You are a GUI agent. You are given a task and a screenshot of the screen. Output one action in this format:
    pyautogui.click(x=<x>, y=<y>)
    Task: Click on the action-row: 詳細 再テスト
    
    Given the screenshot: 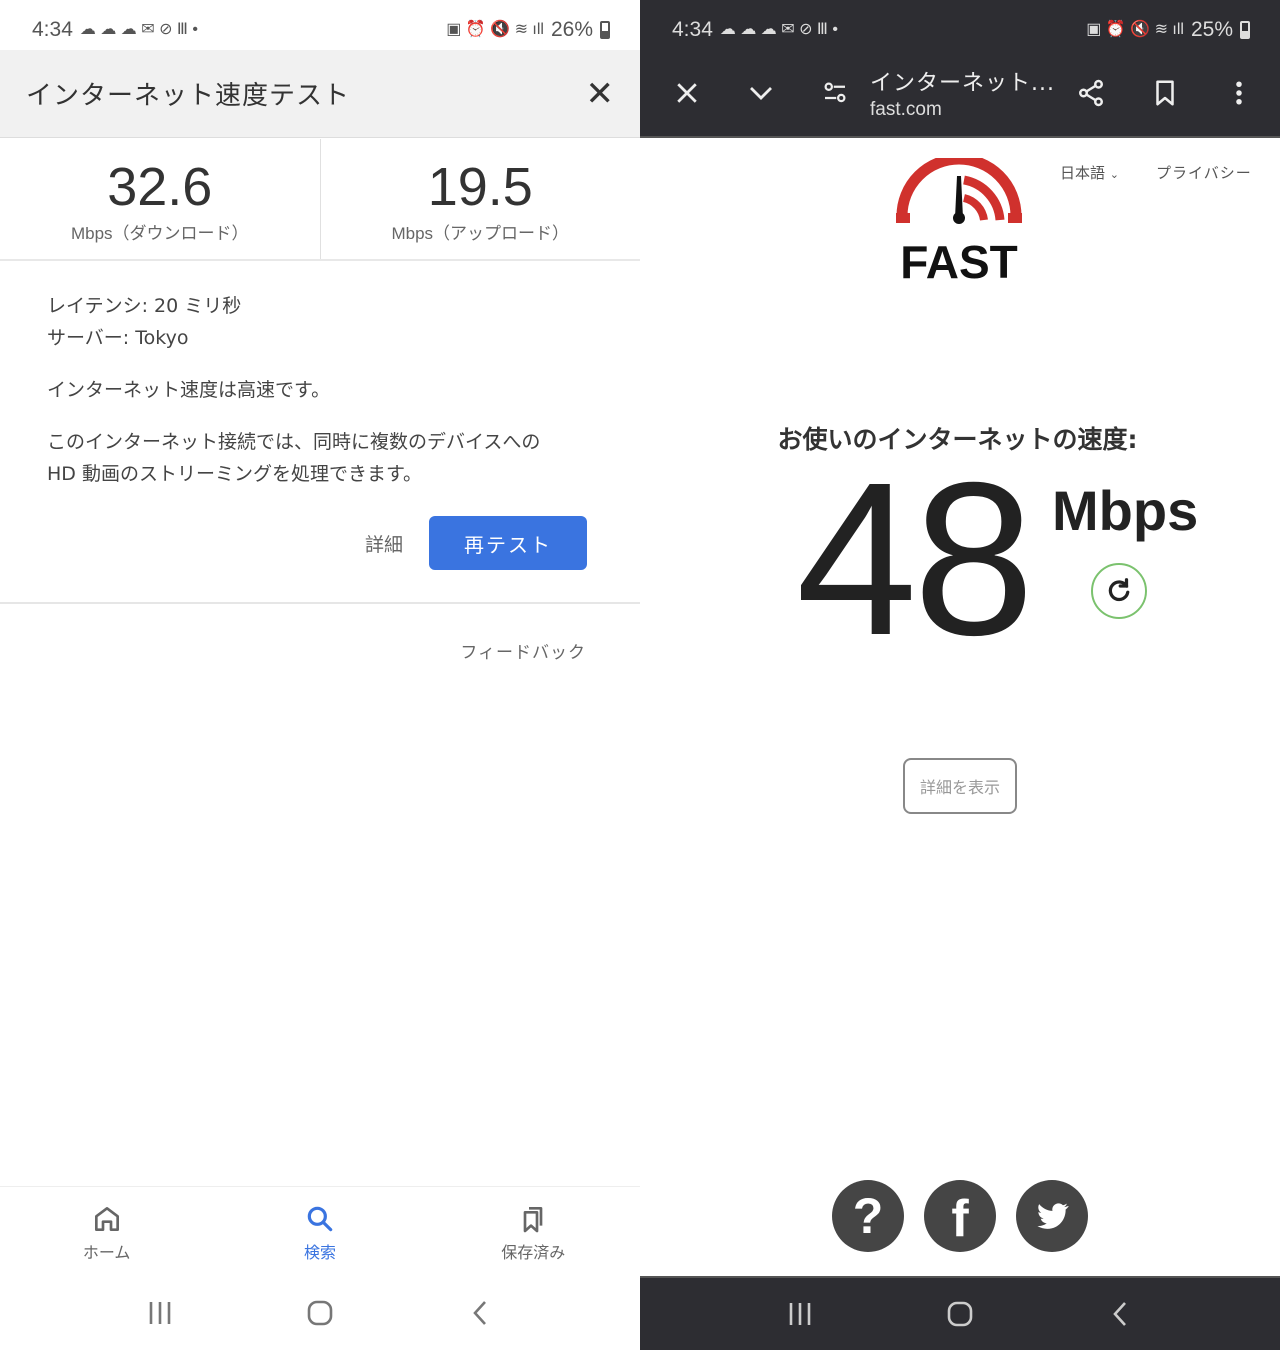 What is the action you would take?
    pyautogui.click(x=476, y=543)
    